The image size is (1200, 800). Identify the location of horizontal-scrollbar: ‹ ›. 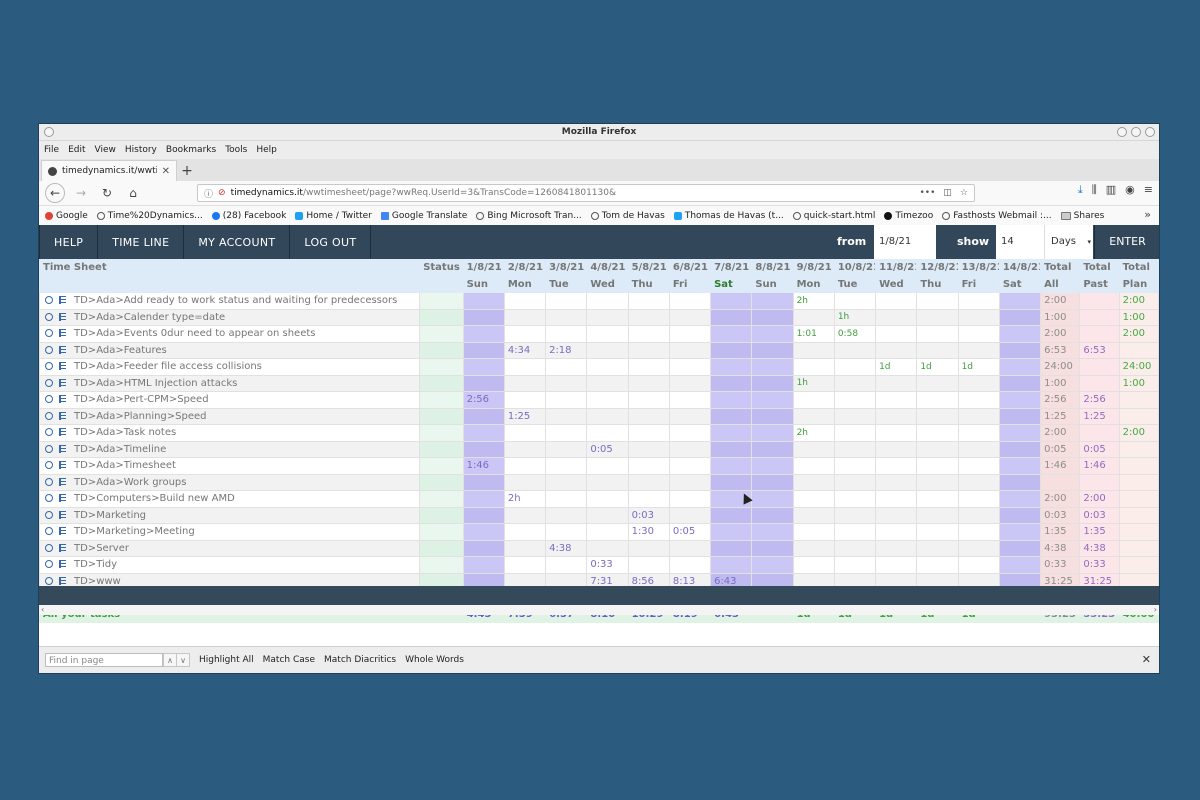
(599, 610).